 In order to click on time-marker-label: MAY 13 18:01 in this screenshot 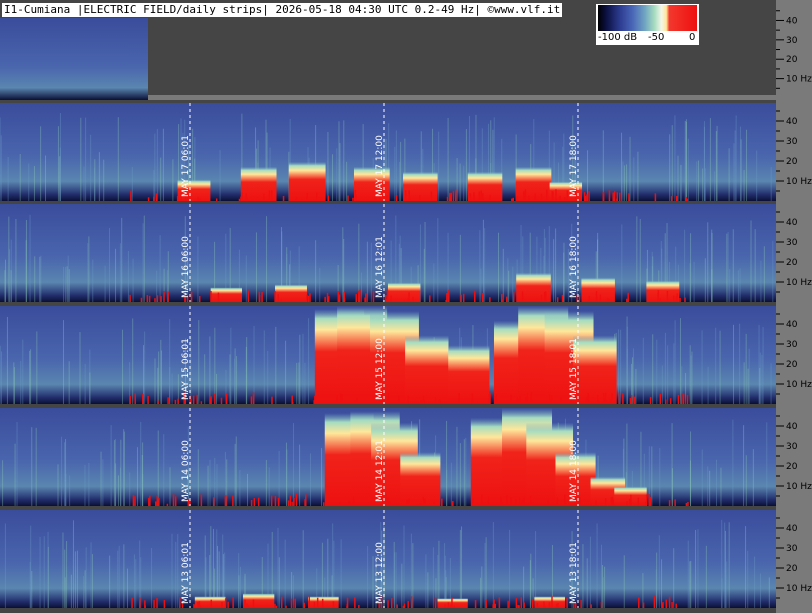, I will do `click(574, 573)`.